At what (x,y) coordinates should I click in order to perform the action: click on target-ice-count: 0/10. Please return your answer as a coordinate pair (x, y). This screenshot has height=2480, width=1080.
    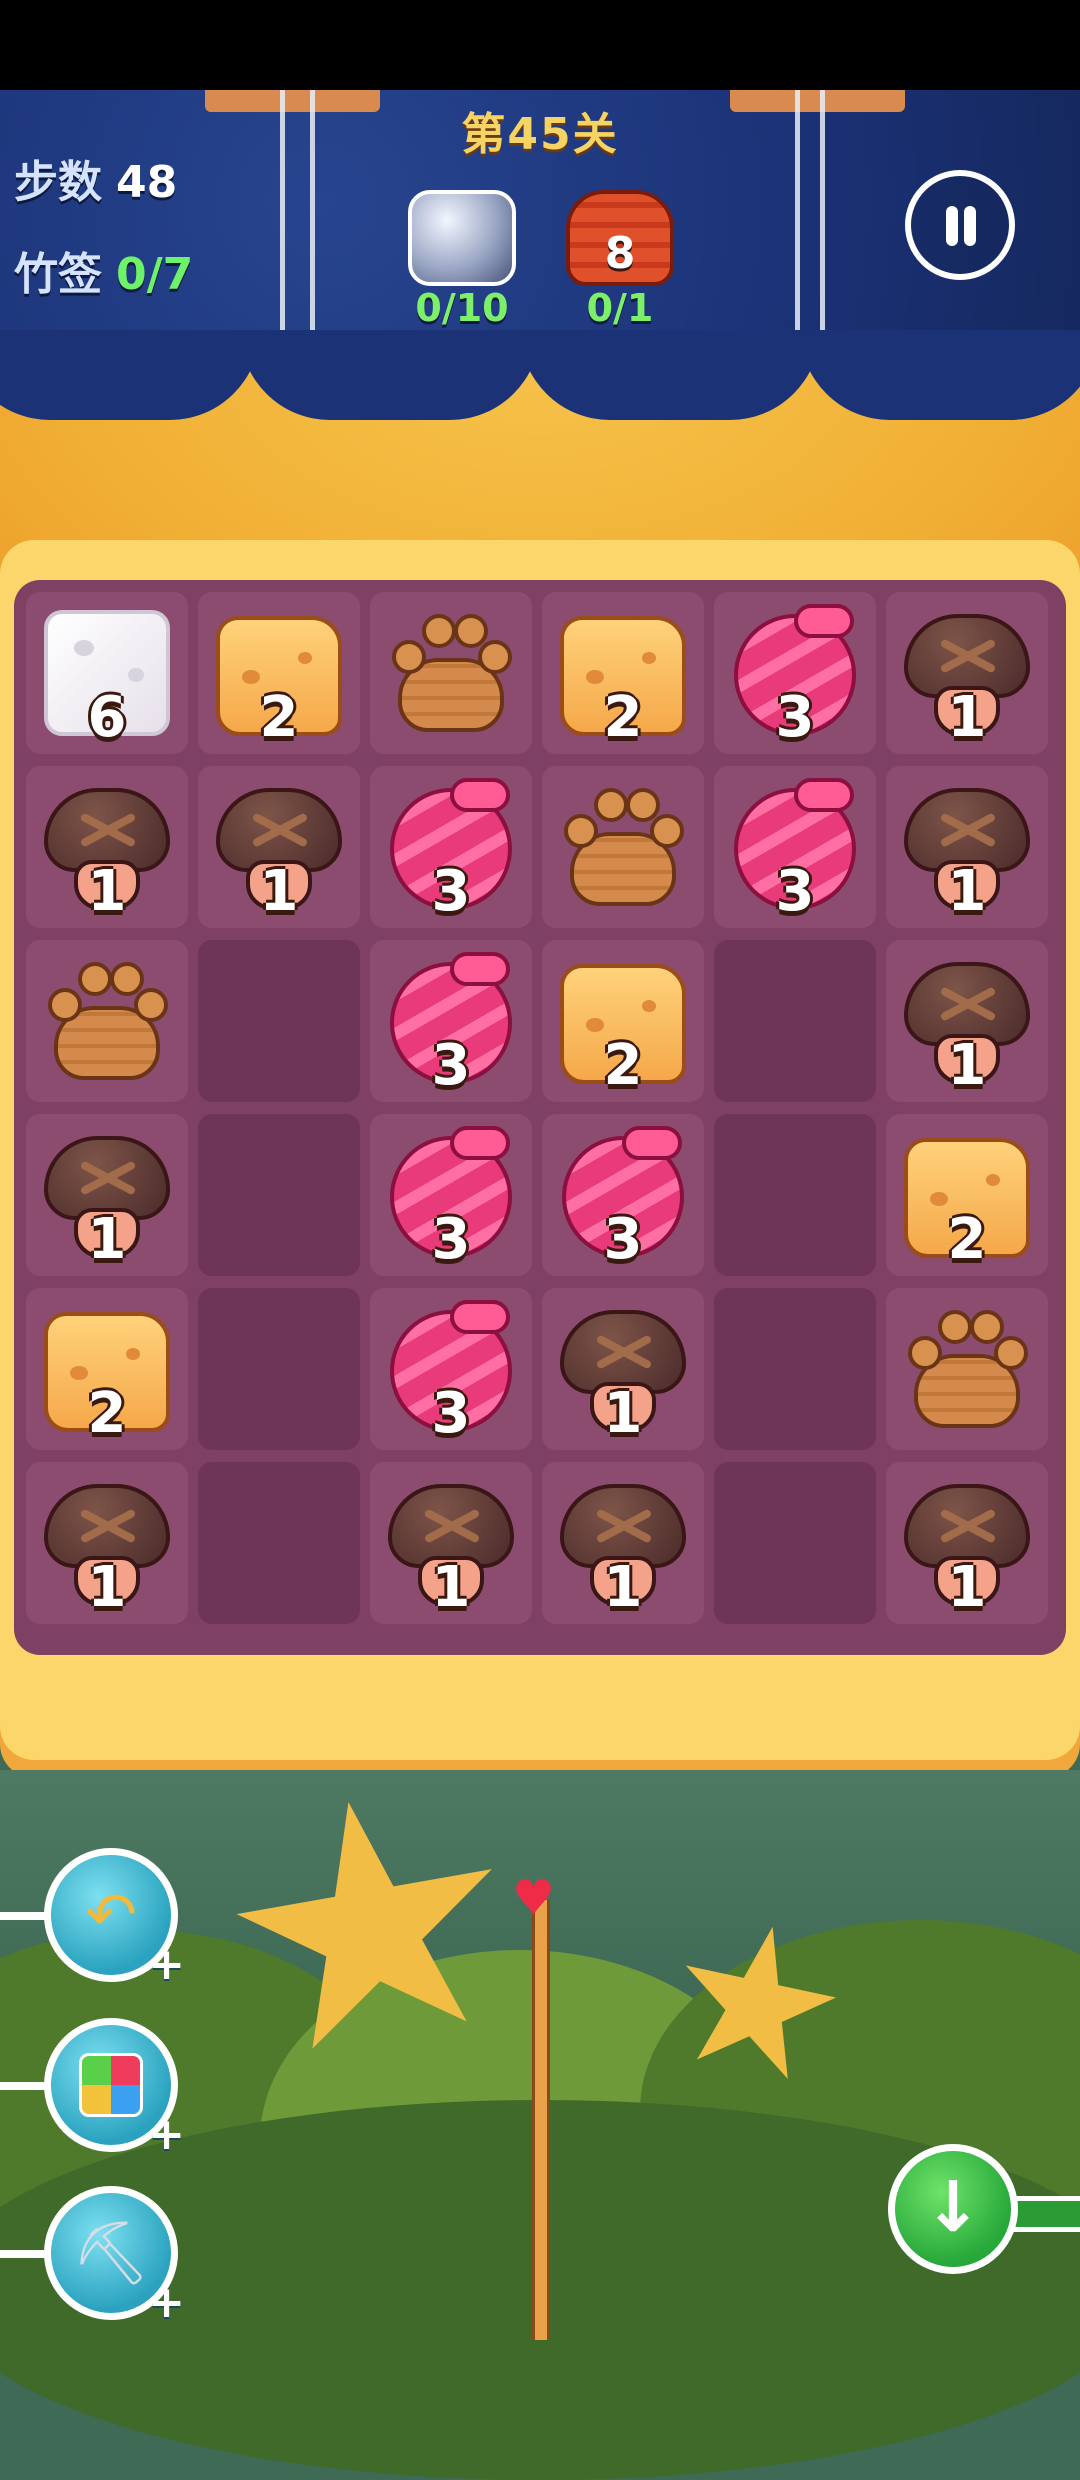
    Looking at the image, I should click on (462, 308).